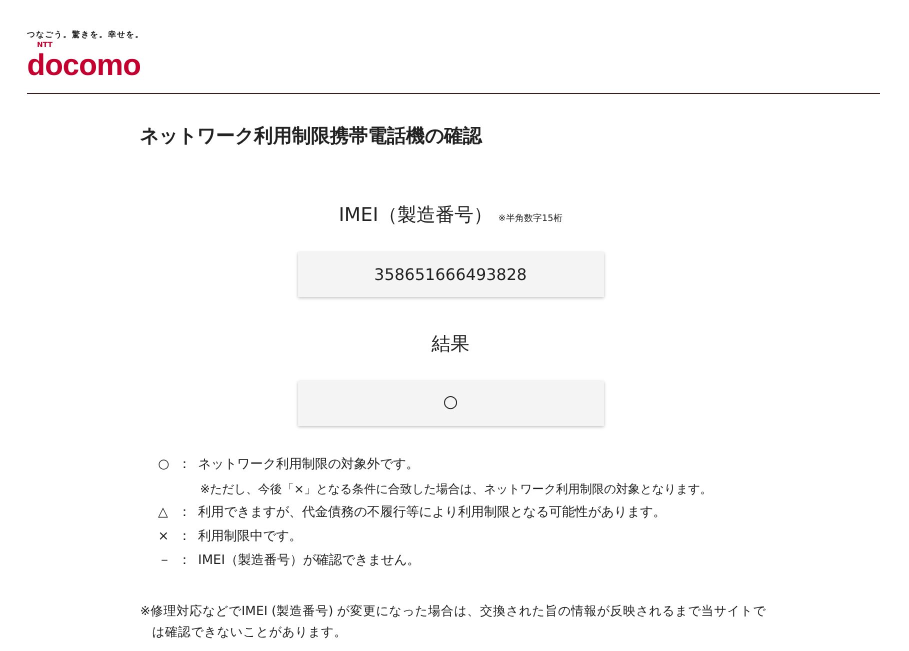  What do you see at coordinates (451, 344) in the screenshot?
I see `result-label: 結果` at bounding box center [451, 344].